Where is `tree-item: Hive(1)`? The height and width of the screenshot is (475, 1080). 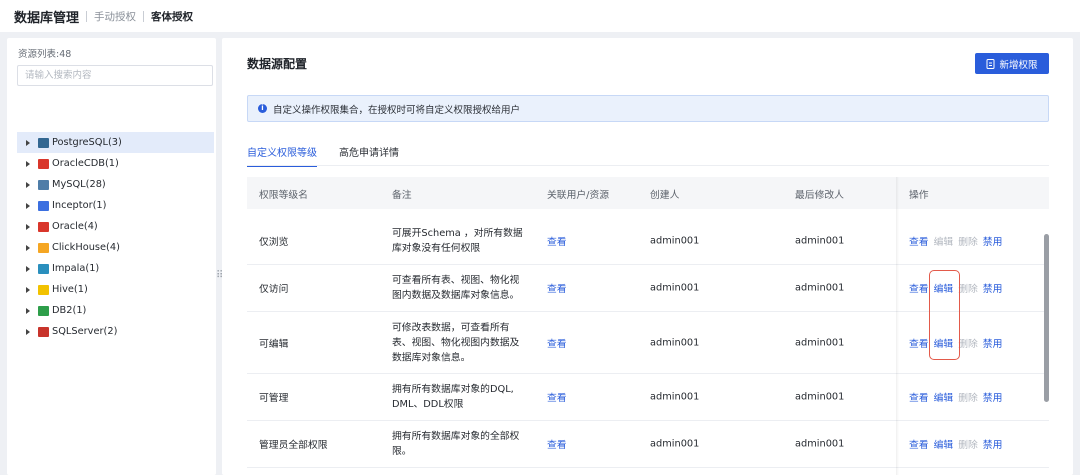 tree-item: Hive(1) is located at coordinates (115, 289).